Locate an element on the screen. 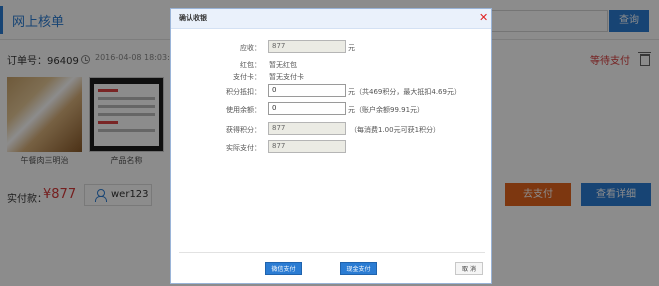 The height and width of the screenshot is (286, 659). dialog-title: 确认收银 is located at coordinates (193, 18).